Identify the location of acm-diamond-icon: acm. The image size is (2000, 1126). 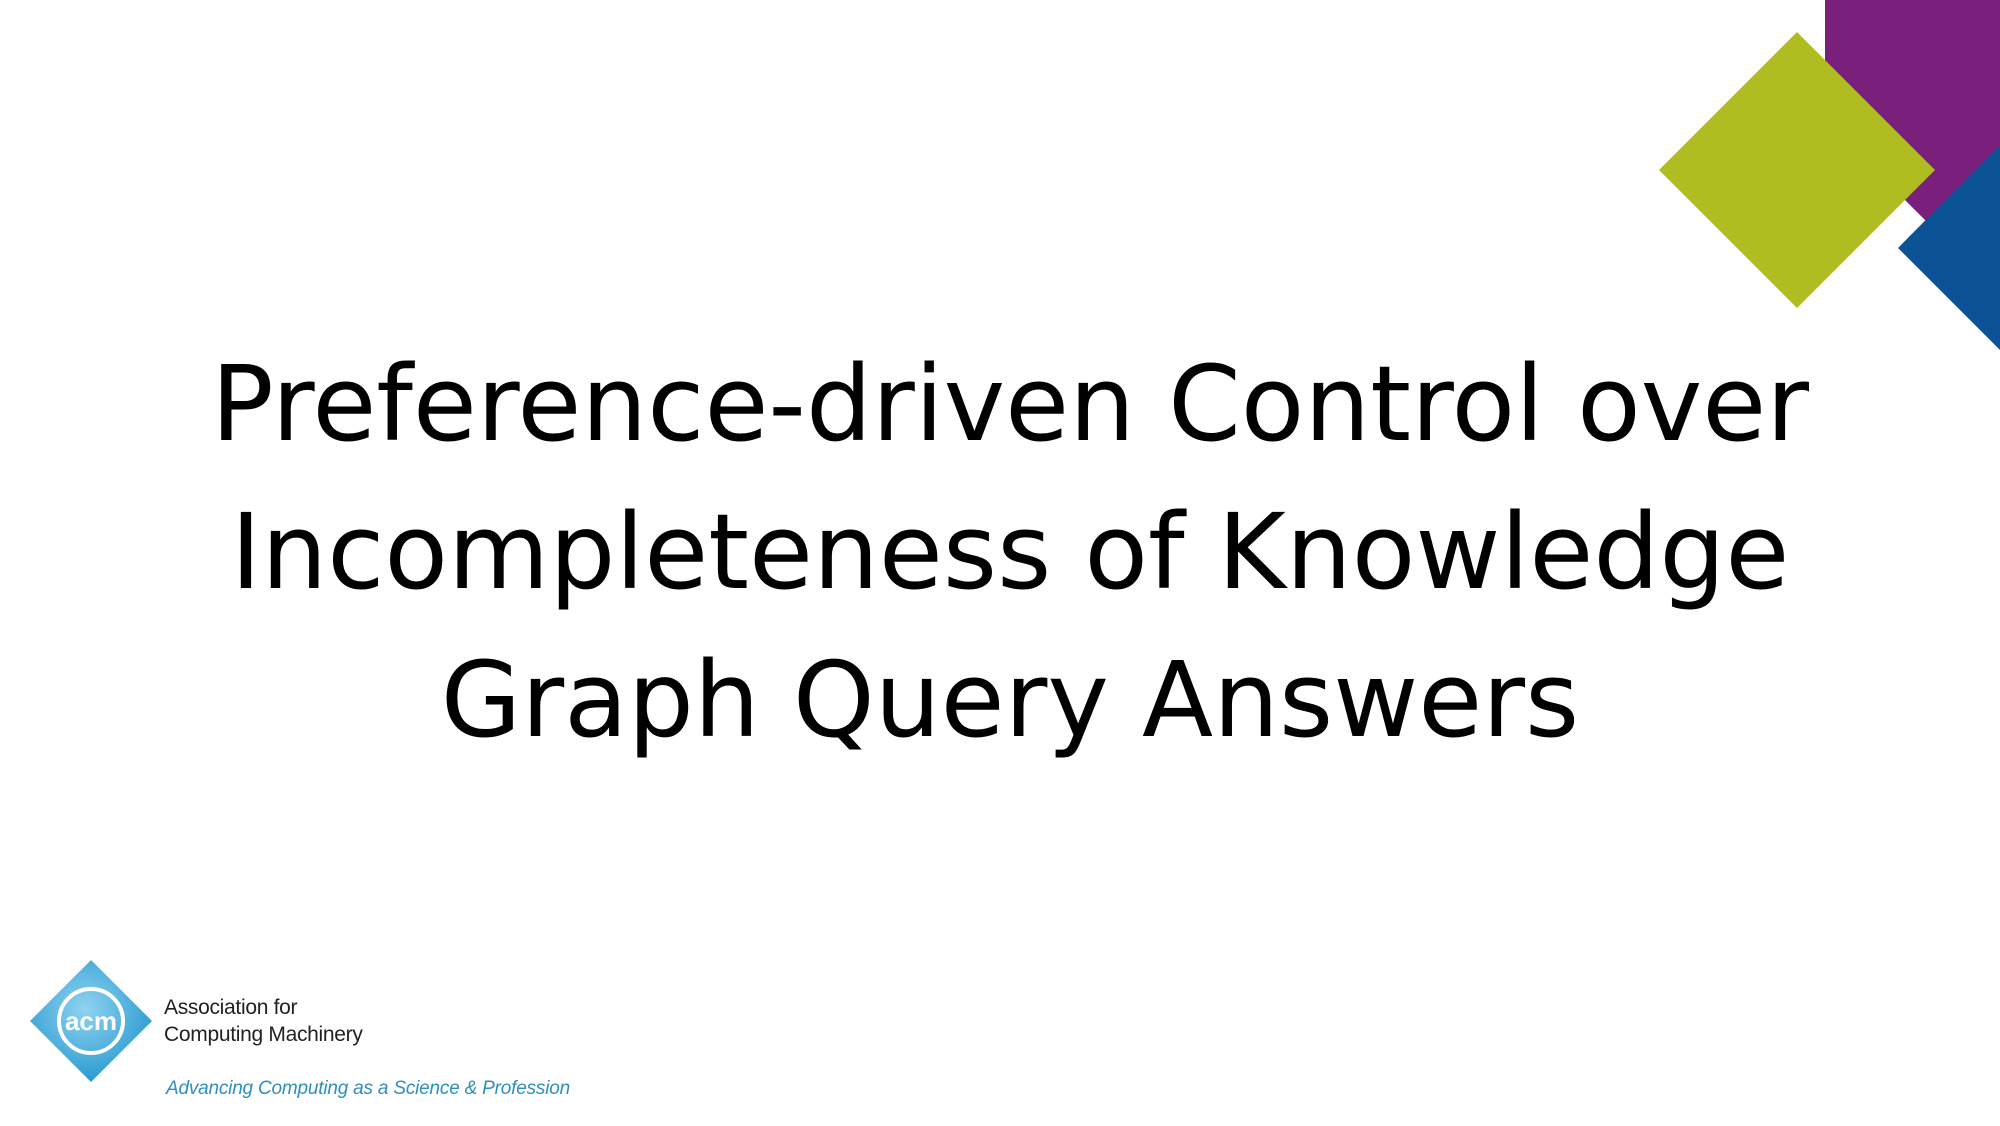
(91, 1021).